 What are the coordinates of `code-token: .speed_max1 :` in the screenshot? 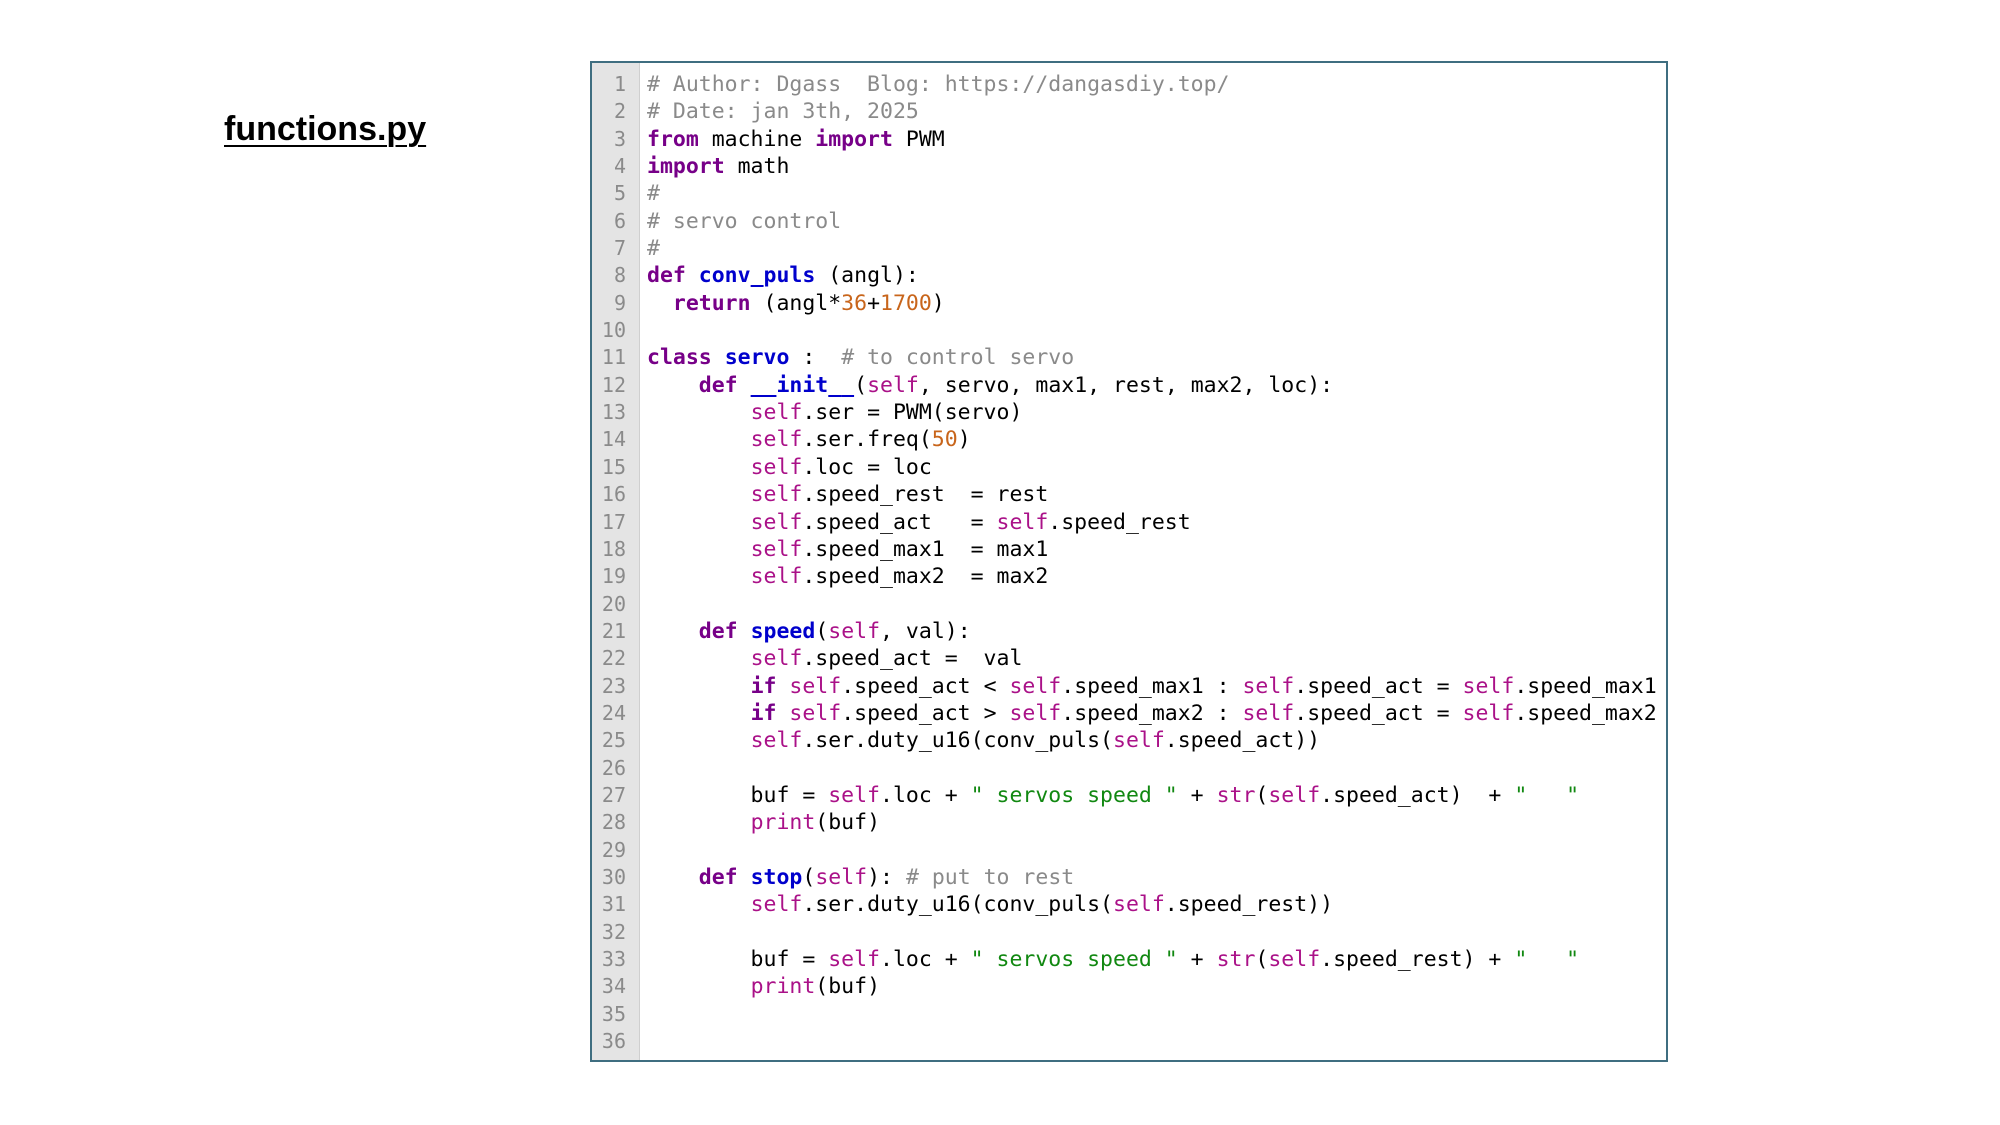 It's located at (1152, 686).